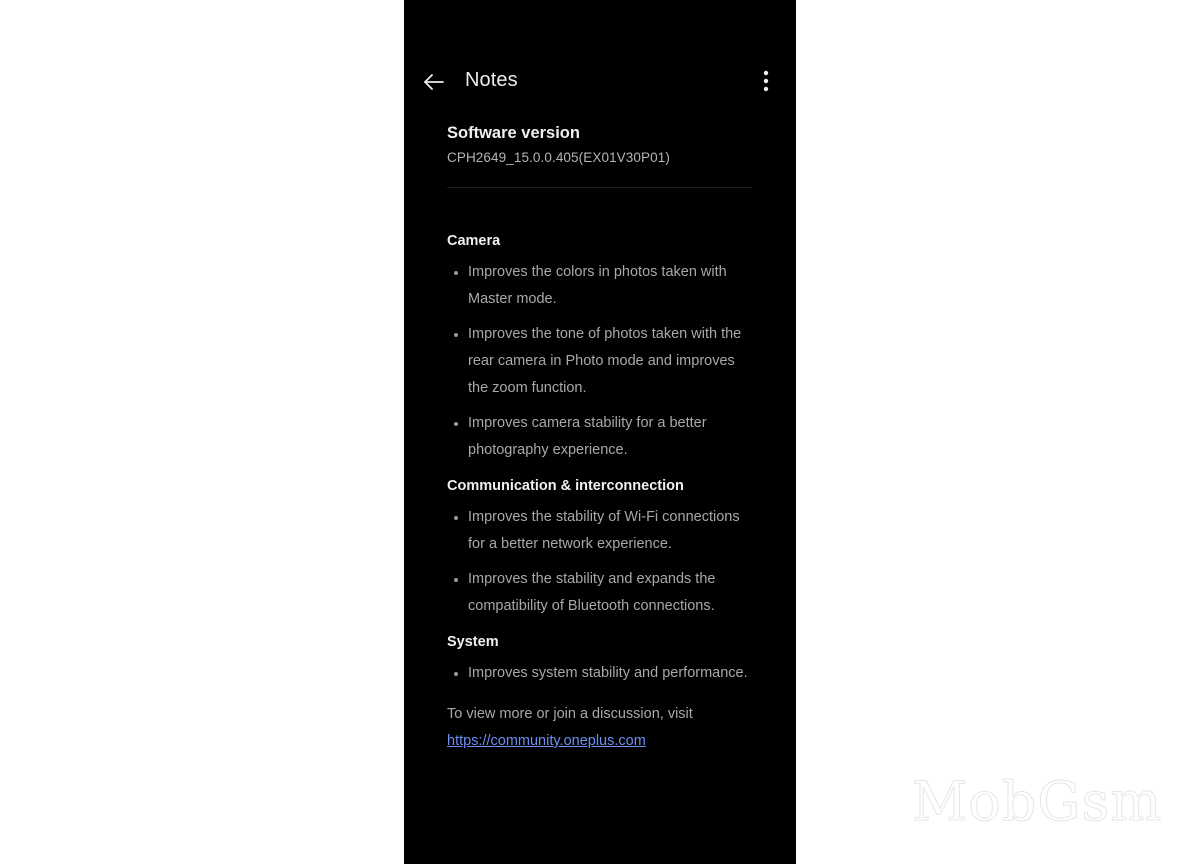  Describe the element at coordinates (474, 241) in the screenshot. I see `section-title: Camera` at that location.